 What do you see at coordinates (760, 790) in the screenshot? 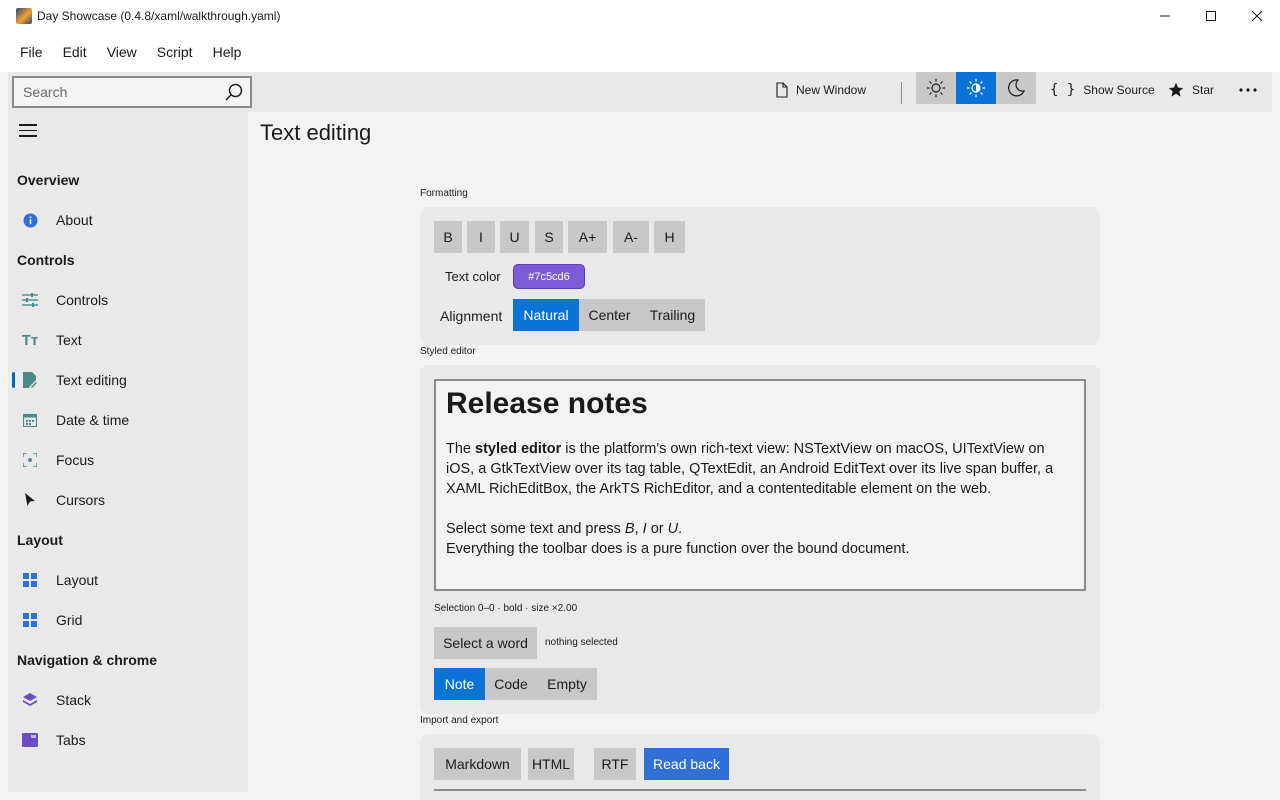
I see `export-output-field` at bounding box center [760, 790].